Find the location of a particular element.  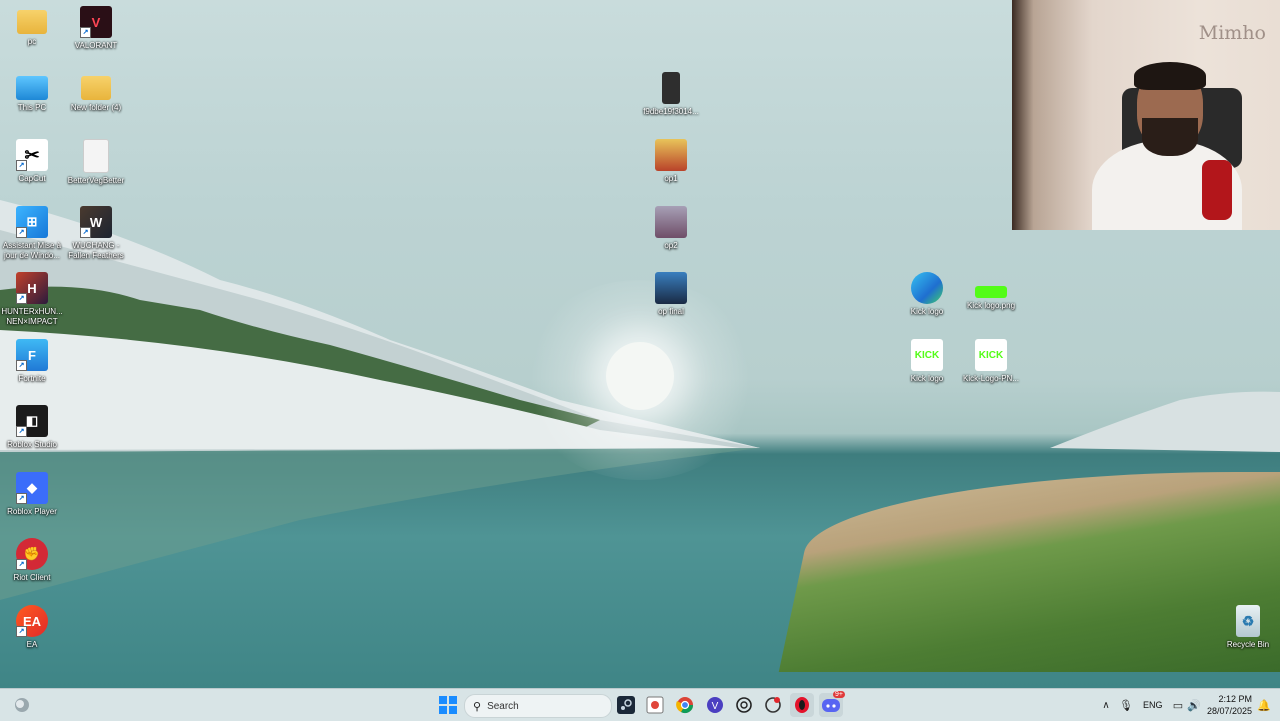

icon-label: Riot Client is located at coordinates (32, 577).